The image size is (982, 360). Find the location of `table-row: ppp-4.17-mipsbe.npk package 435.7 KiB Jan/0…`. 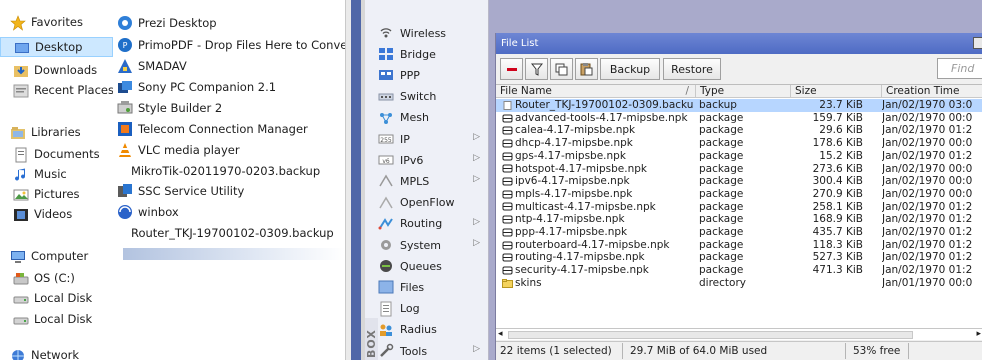

table-row: ppp-4.17-mipsbe.npk package 435.7 KiB Jan/0… is located at coordinates (739, 232).